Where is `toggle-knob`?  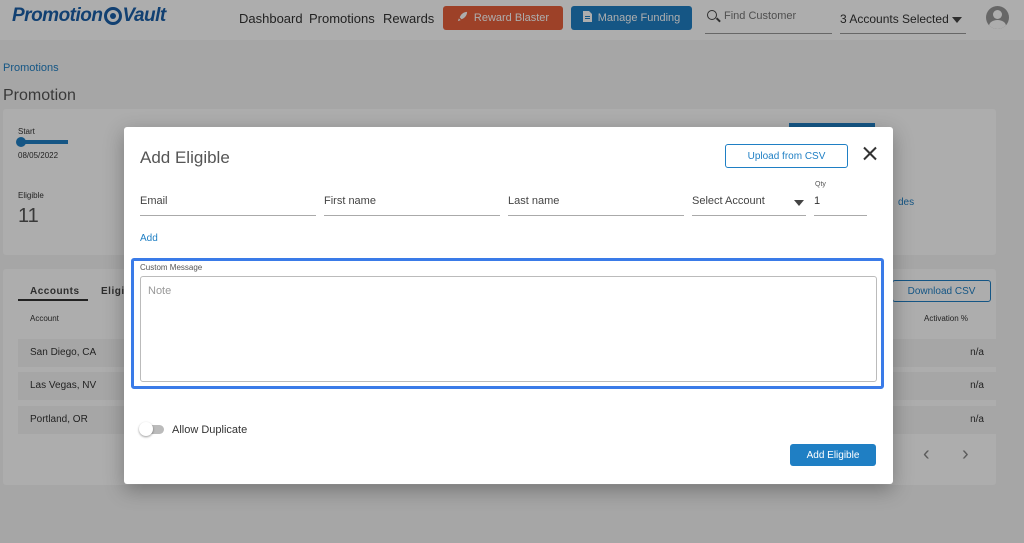 toggle-knob is located at coordinates (146, 429).